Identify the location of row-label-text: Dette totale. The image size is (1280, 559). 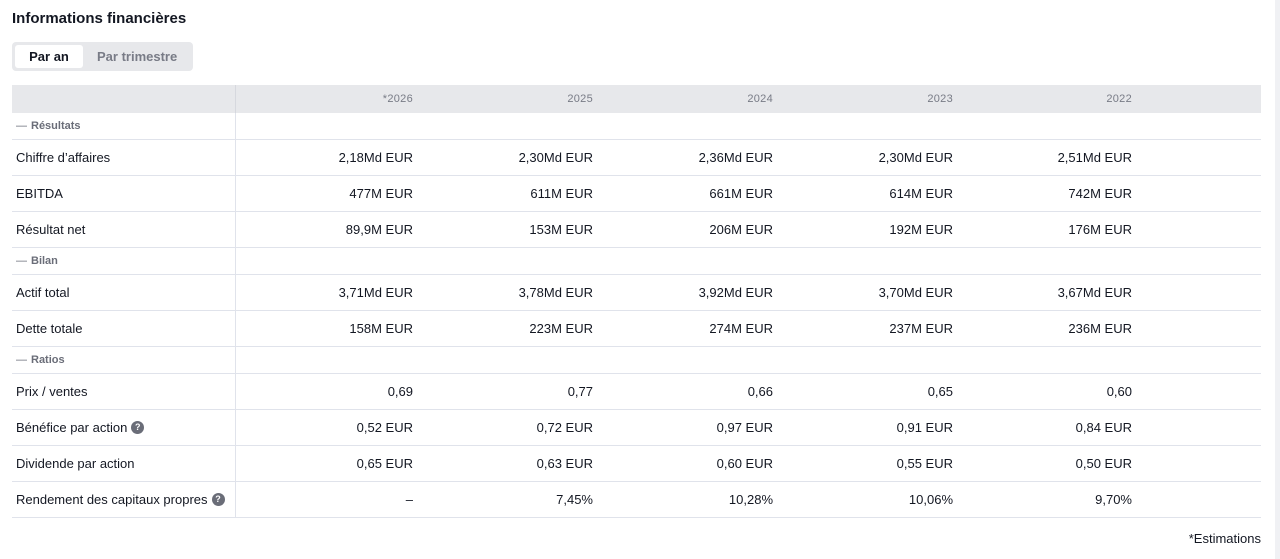
(49, 328).